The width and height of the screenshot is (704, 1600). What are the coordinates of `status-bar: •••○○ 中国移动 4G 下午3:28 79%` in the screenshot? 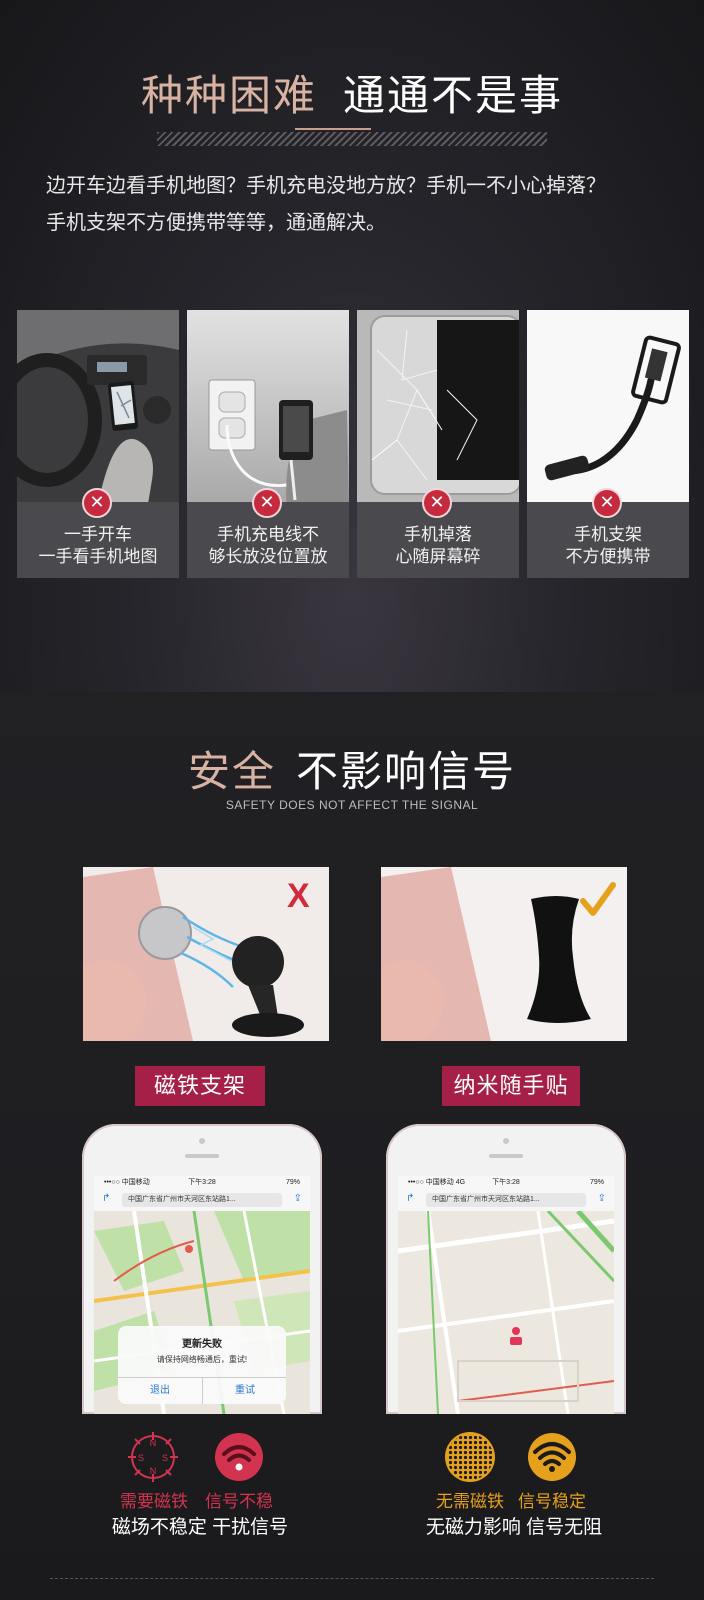 It's located at (506, 1182).